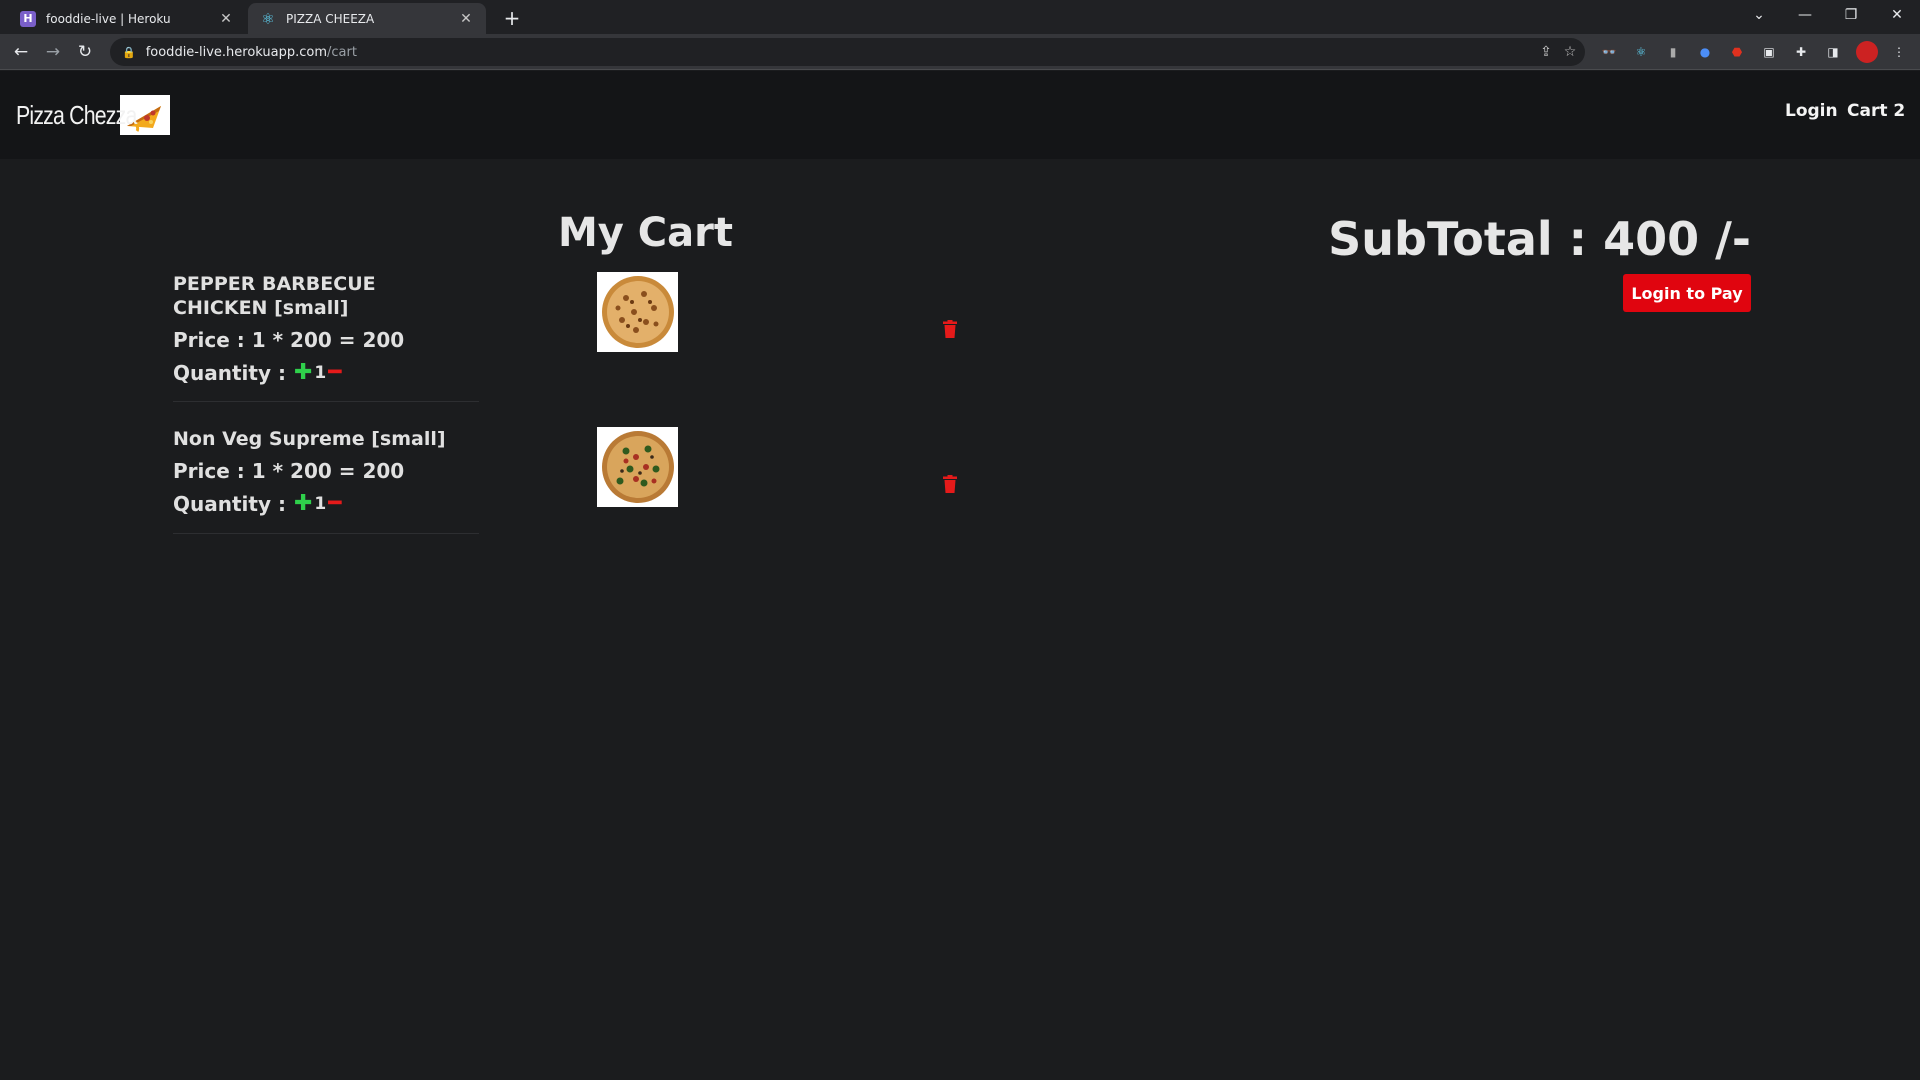 The height and width of the screenshot is (1080, 1920). I want to click on login-to-pay-button: Login to Pay, so click(1687, 293).